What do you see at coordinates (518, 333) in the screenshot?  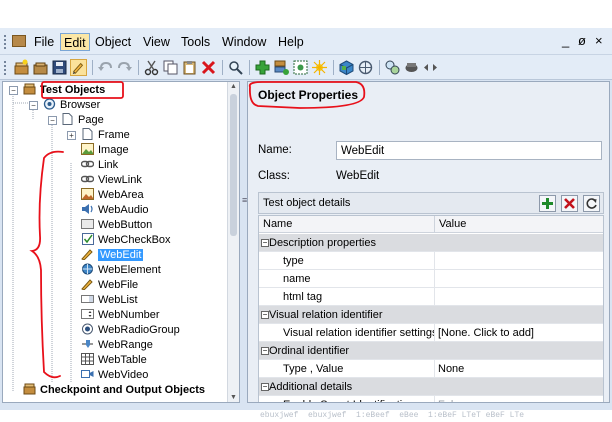 I see `property-value: [None. Click to add]` at bounding box center [518, 333].